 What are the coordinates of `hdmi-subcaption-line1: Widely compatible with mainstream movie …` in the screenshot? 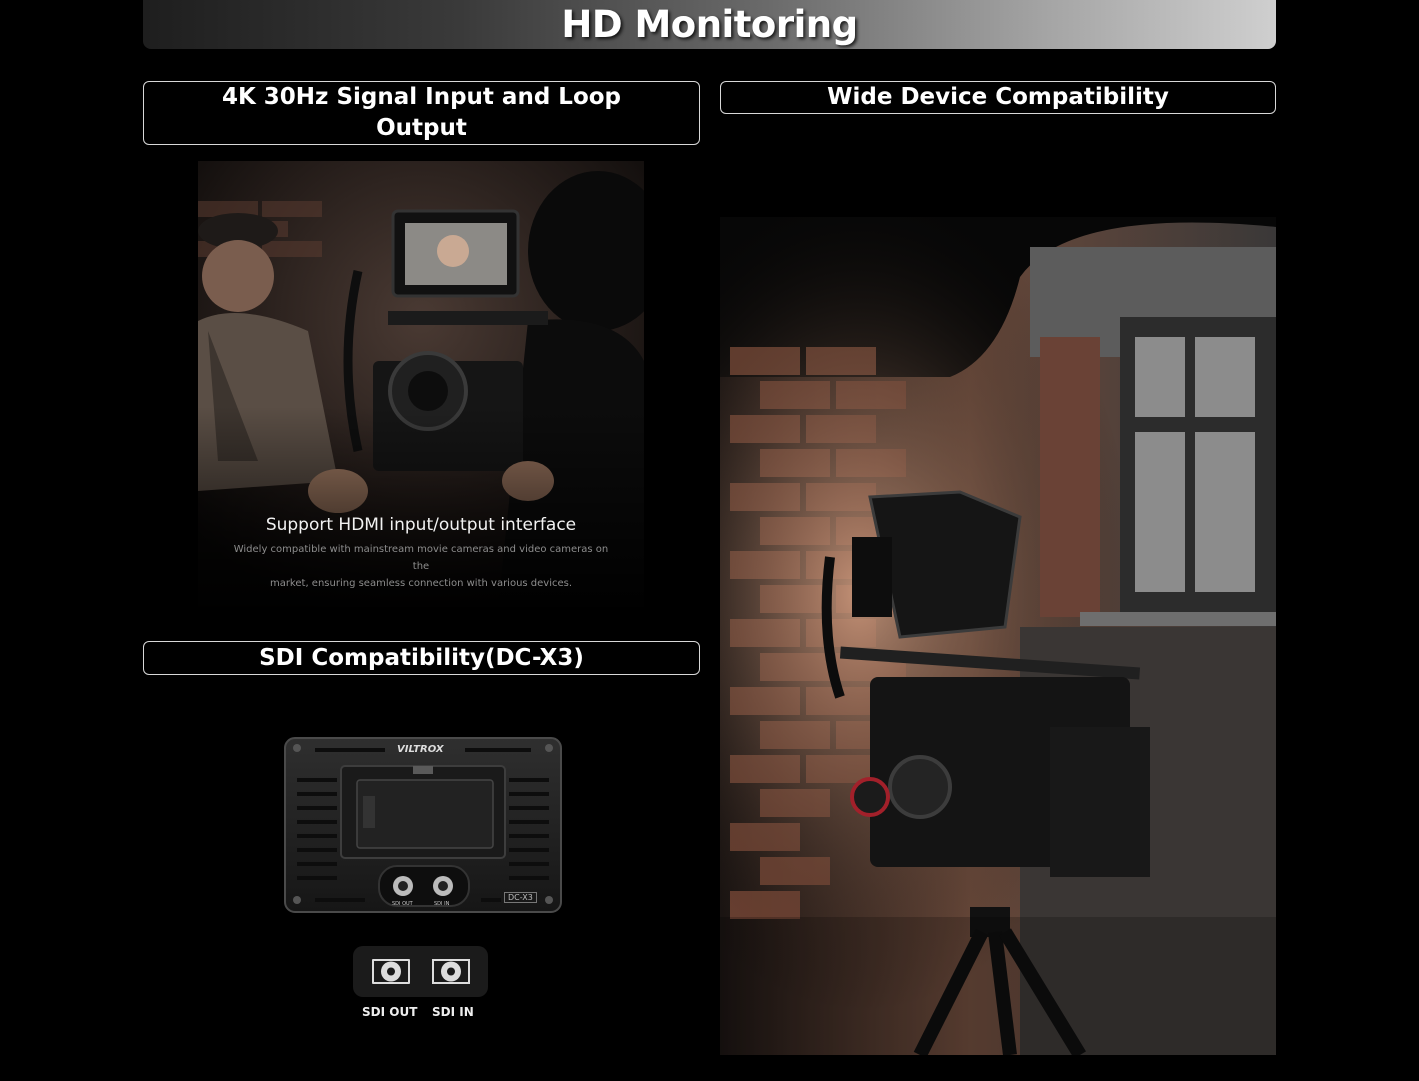 It's located at (421, 558).